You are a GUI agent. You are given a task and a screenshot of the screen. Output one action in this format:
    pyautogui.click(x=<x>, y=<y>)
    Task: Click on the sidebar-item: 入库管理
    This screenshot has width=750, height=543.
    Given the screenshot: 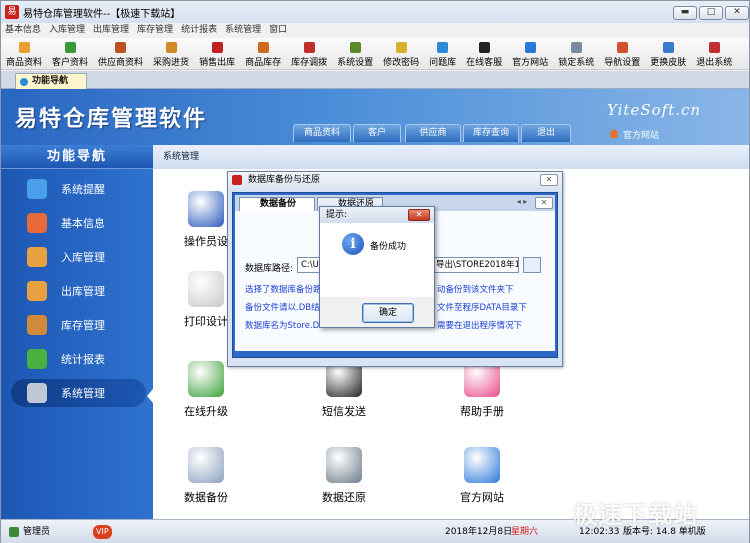 What is the action you would take?
    pyautogui.click(x=78, y=257)
    